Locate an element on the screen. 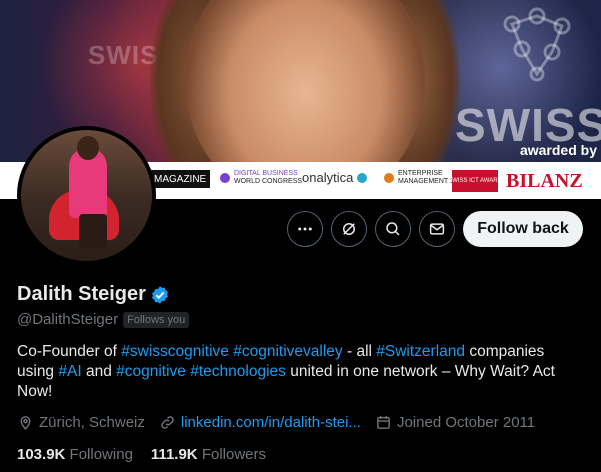  message-button is located at coordinates (437, 229).